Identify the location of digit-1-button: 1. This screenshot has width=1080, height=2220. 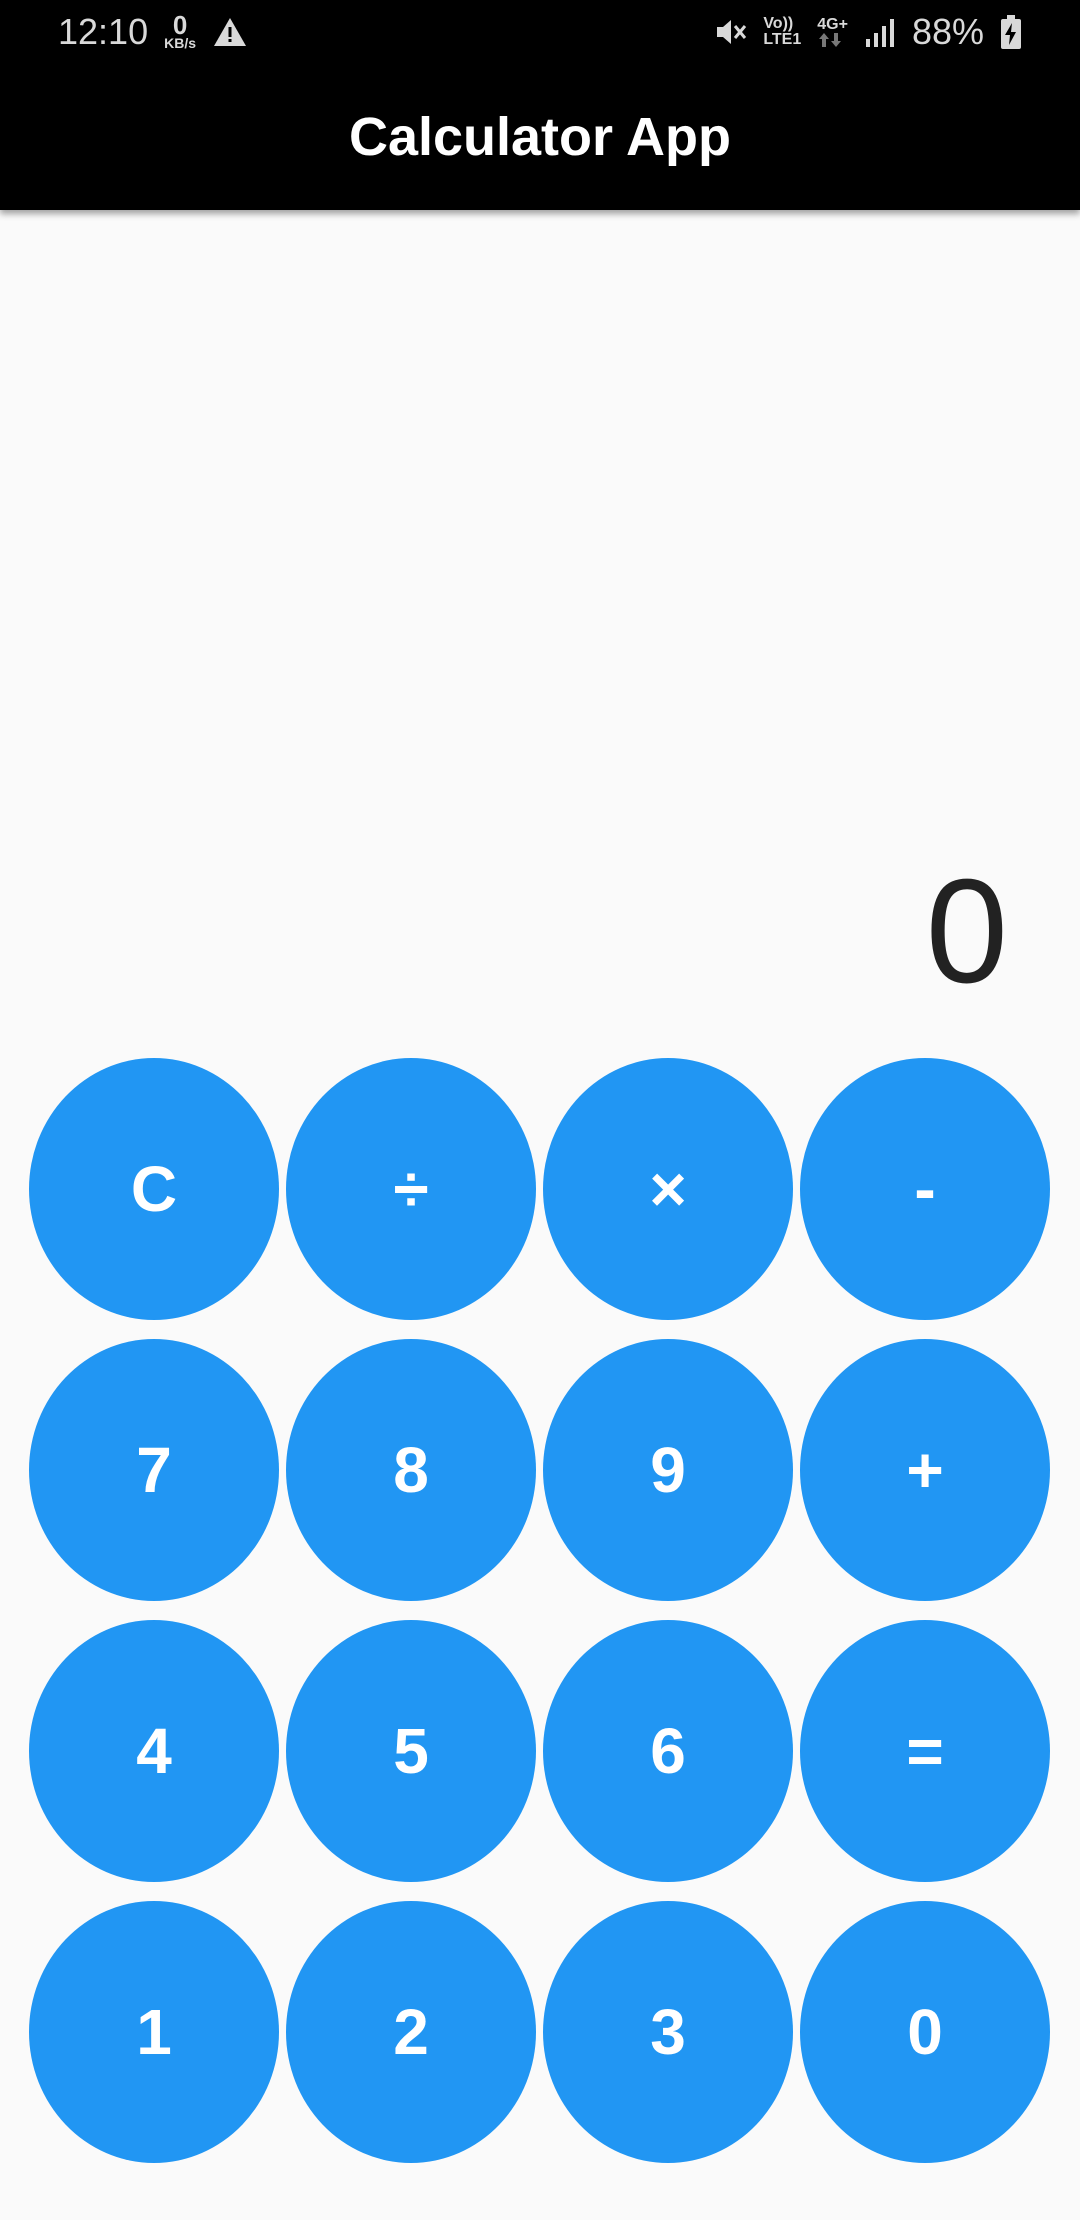
(154, 2032).